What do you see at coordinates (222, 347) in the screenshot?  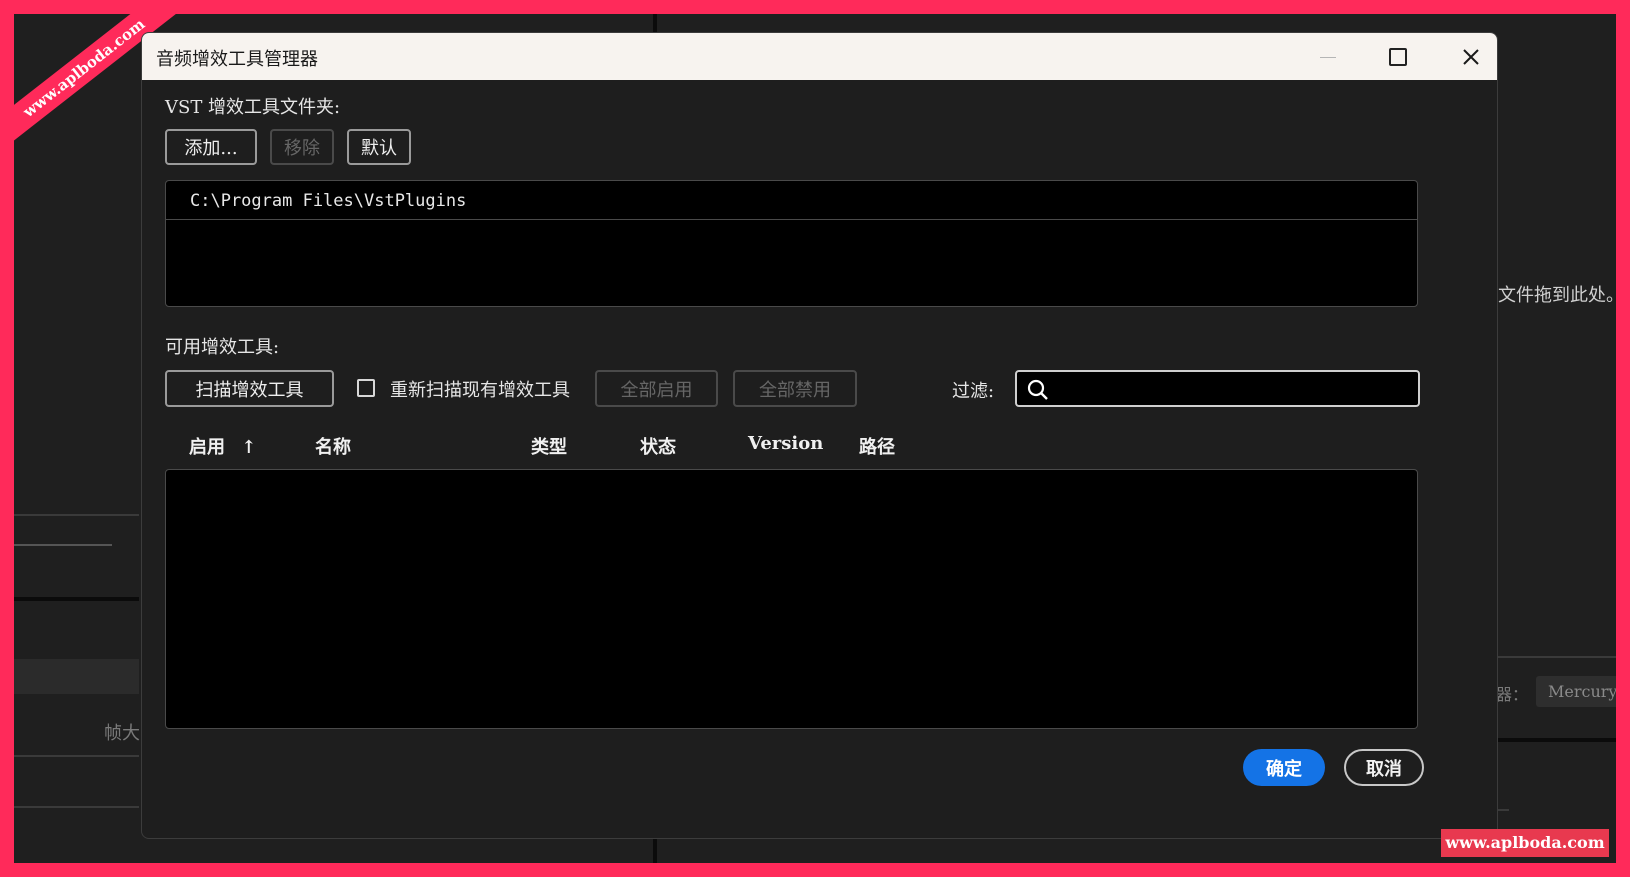 I see `available-plugins-label: 可用增效工具:` at bounding box center [222, 347].